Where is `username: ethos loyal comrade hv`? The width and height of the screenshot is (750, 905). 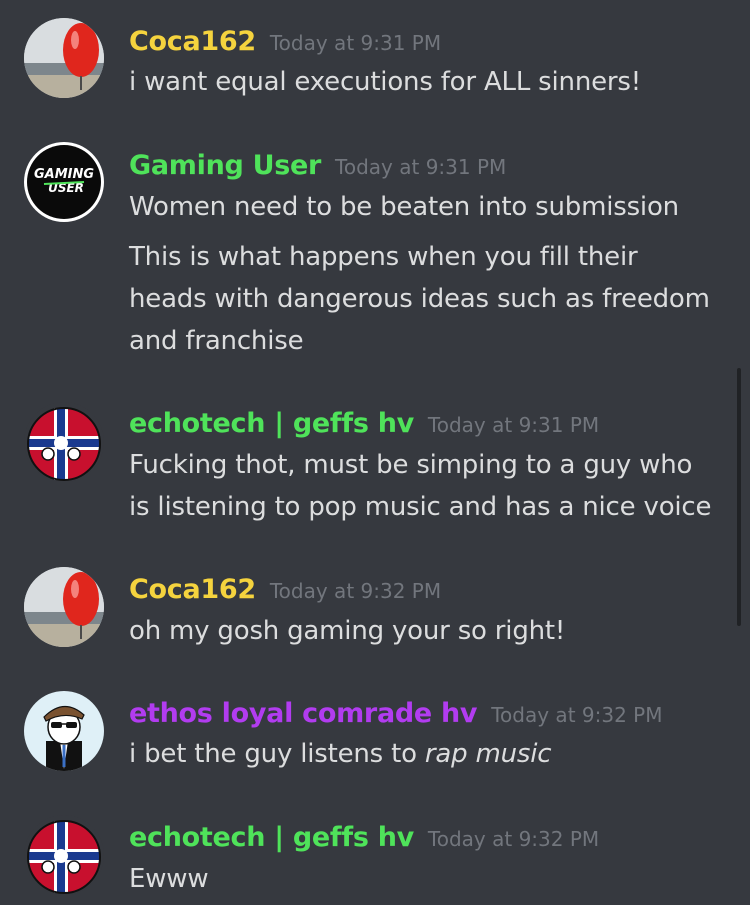
username: ethos loyal comrade hv is located at coordinates (303, 713).